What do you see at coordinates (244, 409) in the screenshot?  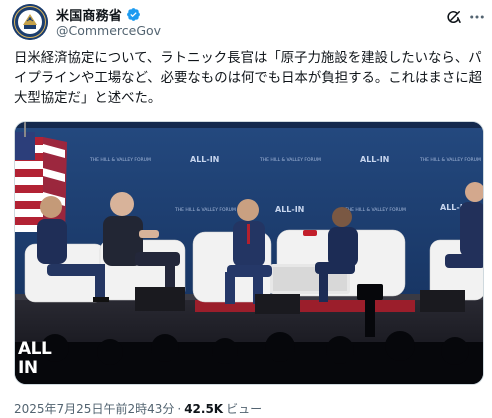 I see `views-label: ビュー` at bounding box center [244, 409].